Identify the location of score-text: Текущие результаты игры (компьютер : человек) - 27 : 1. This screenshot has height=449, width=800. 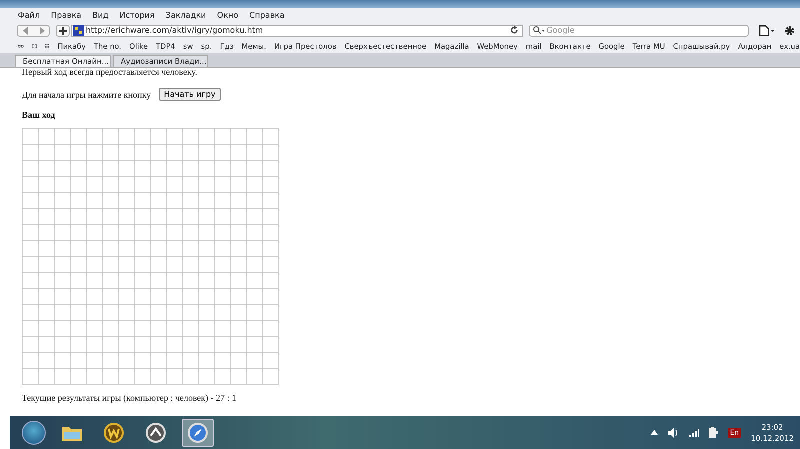
(130, 398).